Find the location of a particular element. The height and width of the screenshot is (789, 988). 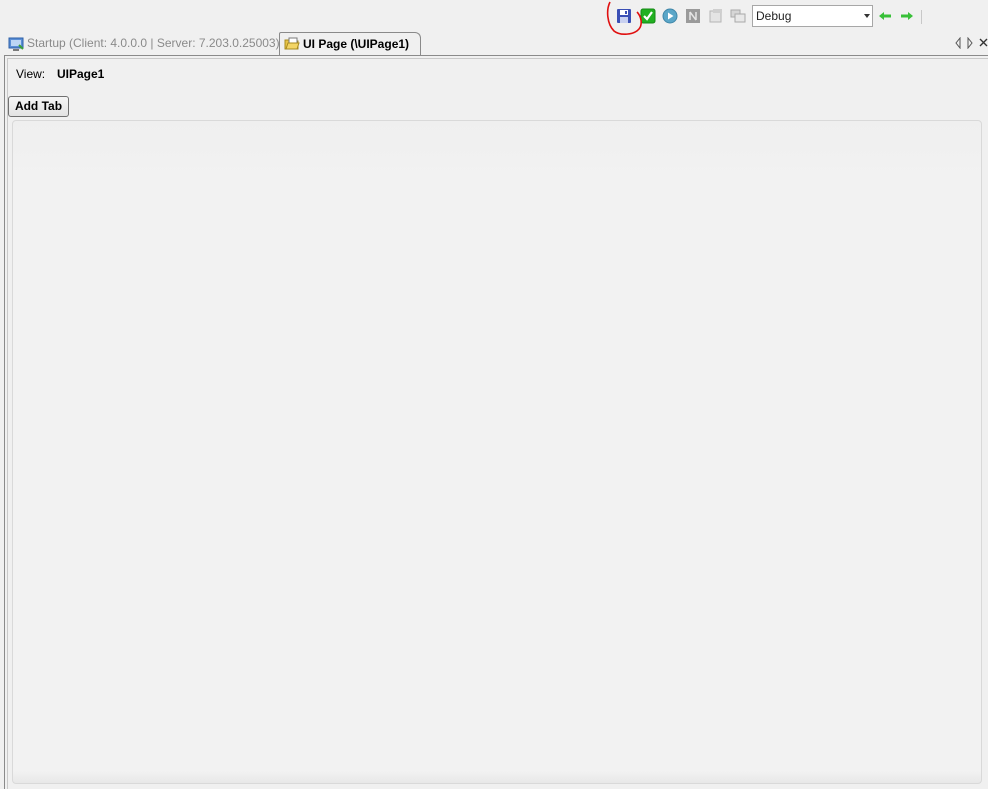

monitor-icon is located at coordinates (16, 44).